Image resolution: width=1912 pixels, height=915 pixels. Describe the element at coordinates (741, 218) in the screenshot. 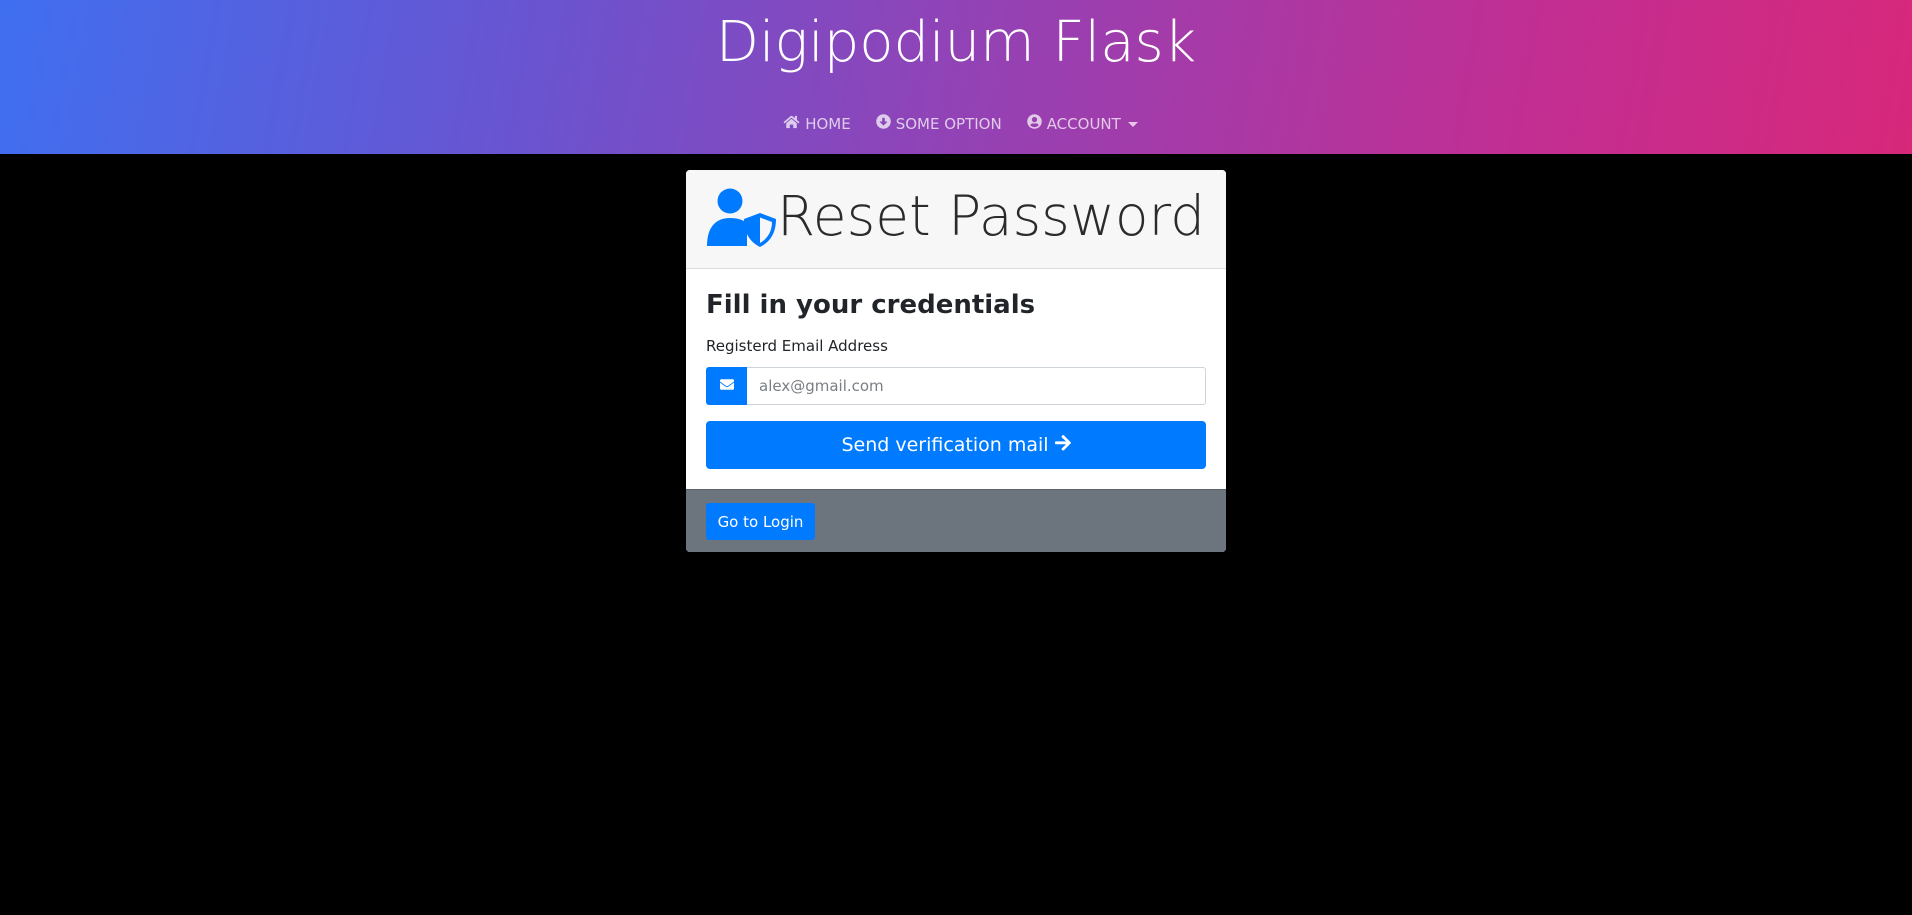

I see `user-shield-icon` at that location.